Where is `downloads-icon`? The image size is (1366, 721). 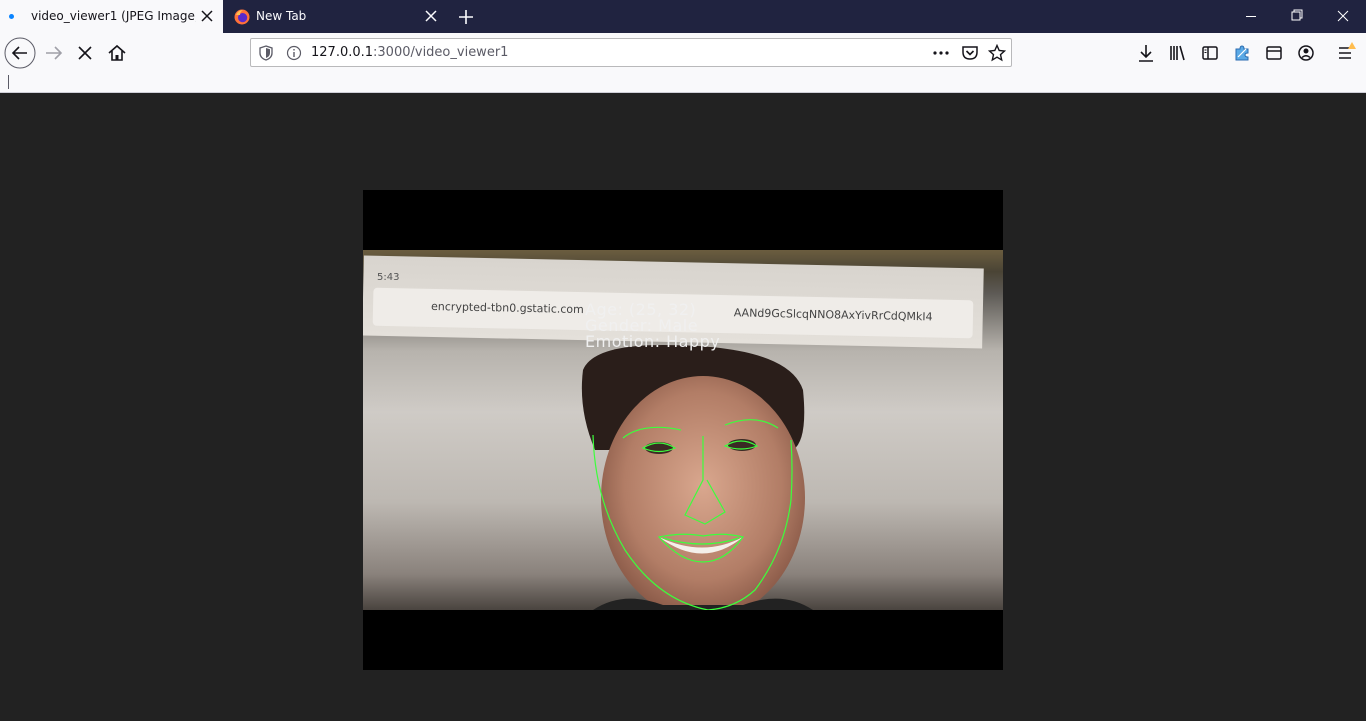 downloads-icon is located at coordinates (1146, 53).